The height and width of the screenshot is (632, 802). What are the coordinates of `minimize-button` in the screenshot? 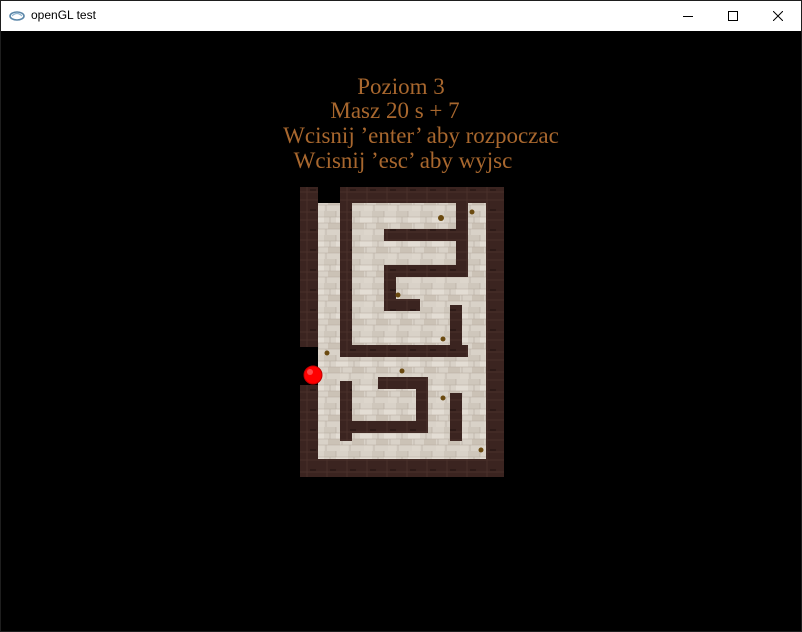 It's located at (688, 16).